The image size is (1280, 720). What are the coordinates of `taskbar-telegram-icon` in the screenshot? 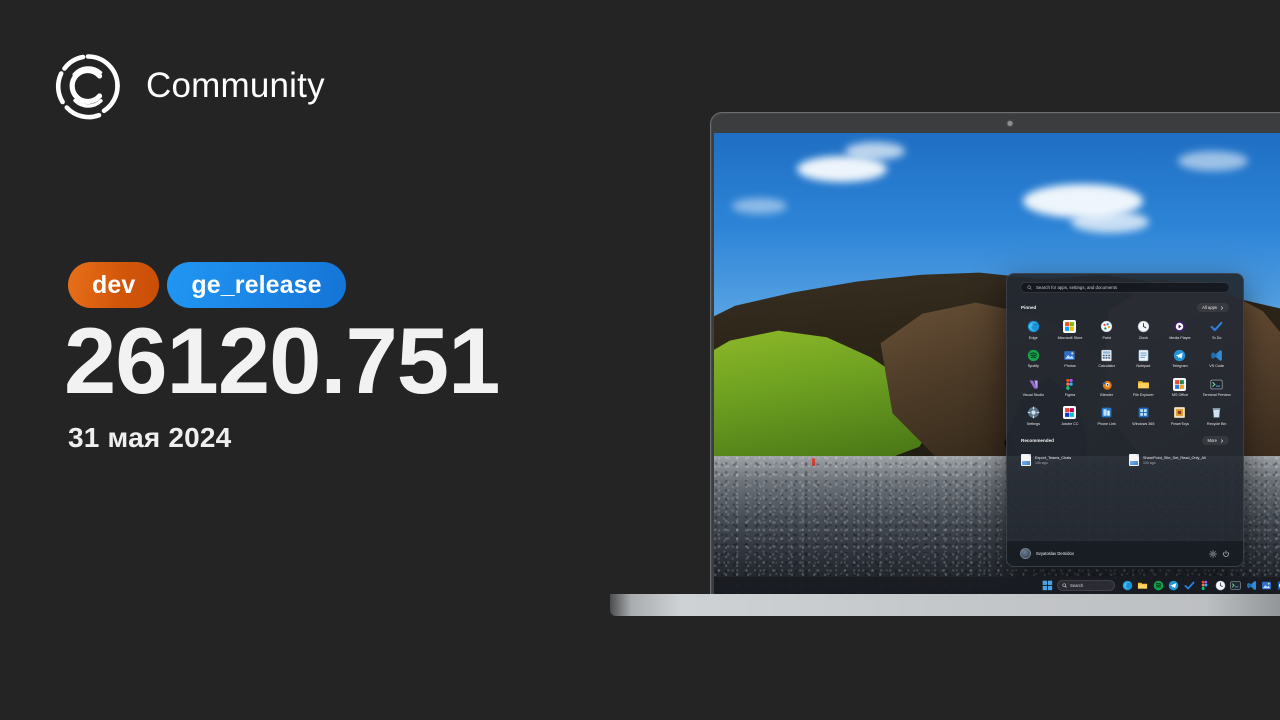 It's located at (1173, 585).